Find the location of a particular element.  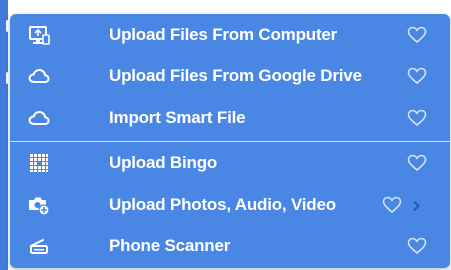

menu-item-label: Upload Bingo is located at coordinates (163, 162).